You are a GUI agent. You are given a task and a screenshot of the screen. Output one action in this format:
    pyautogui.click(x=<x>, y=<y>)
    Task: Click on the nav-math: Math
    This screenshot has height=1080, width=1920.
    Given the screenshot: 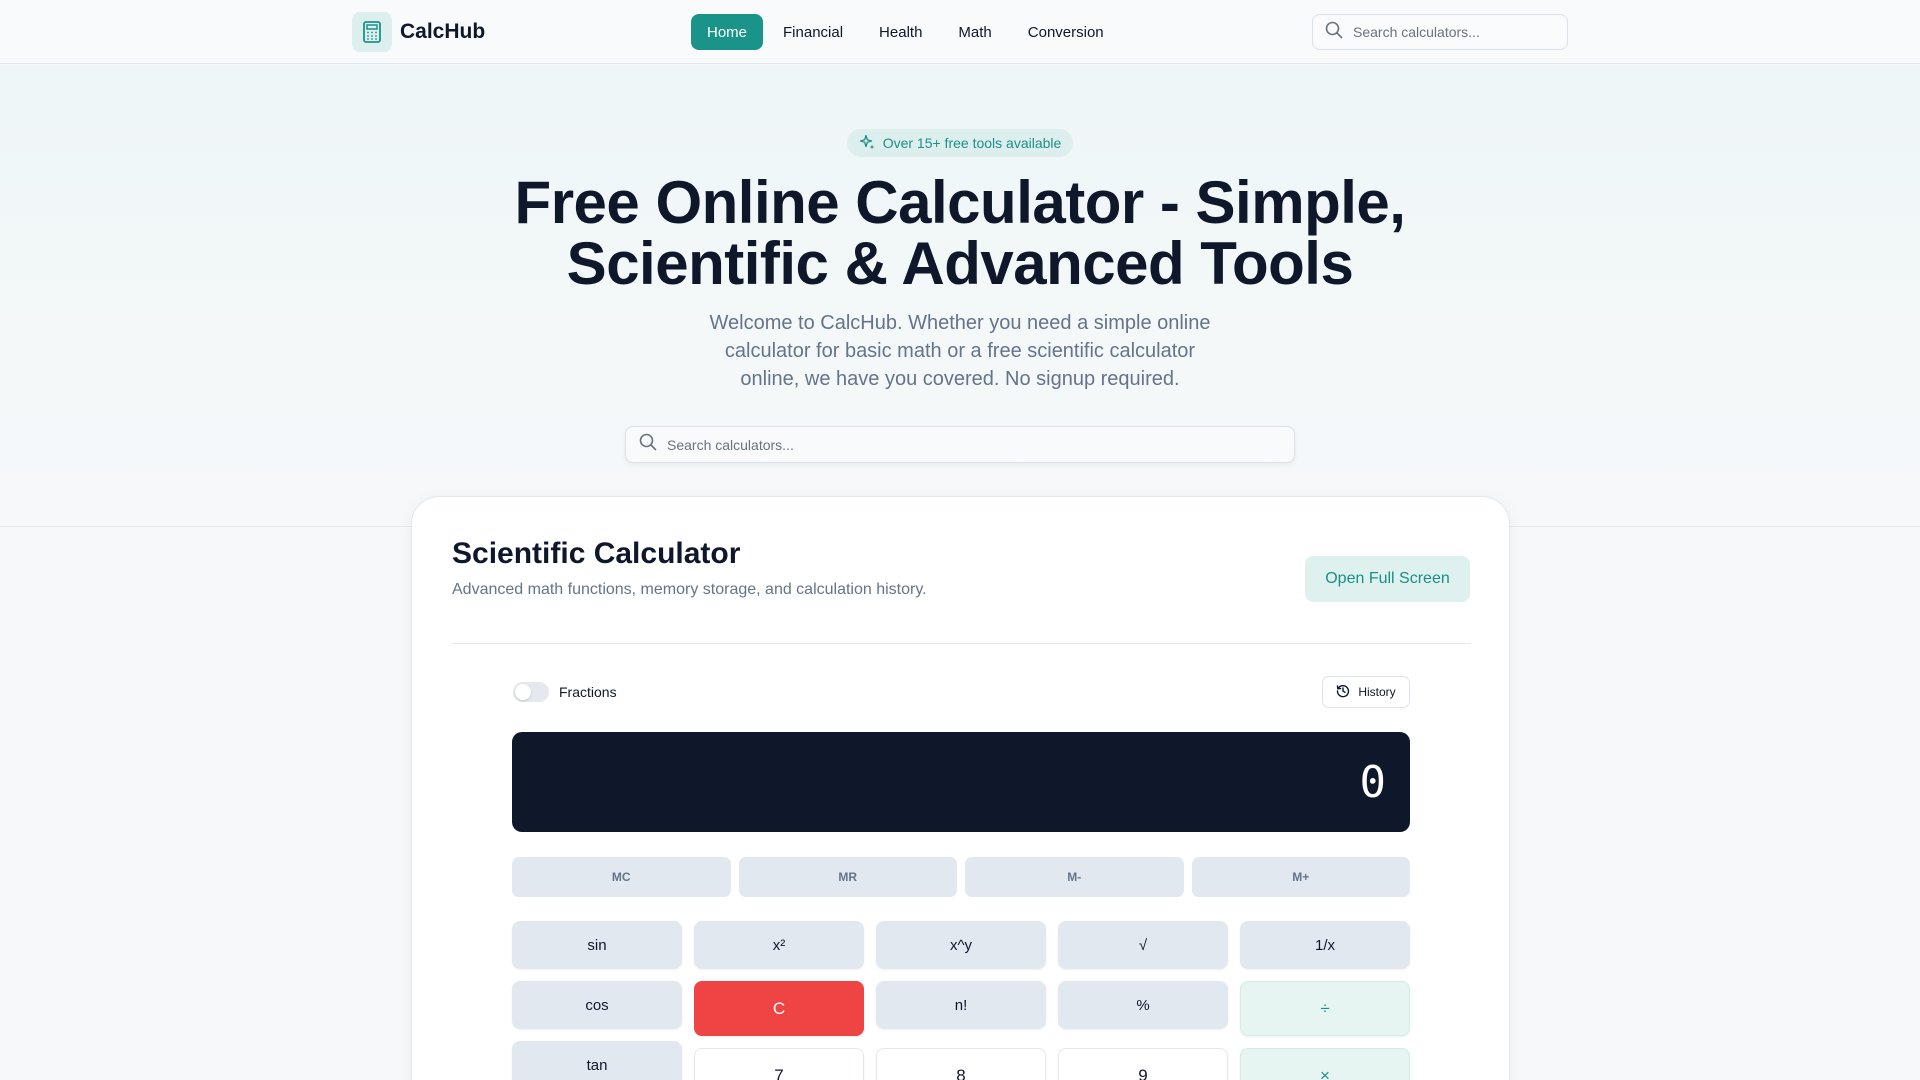 What is the action you would take?
    pyautogui.click(x=974, y=32)
    